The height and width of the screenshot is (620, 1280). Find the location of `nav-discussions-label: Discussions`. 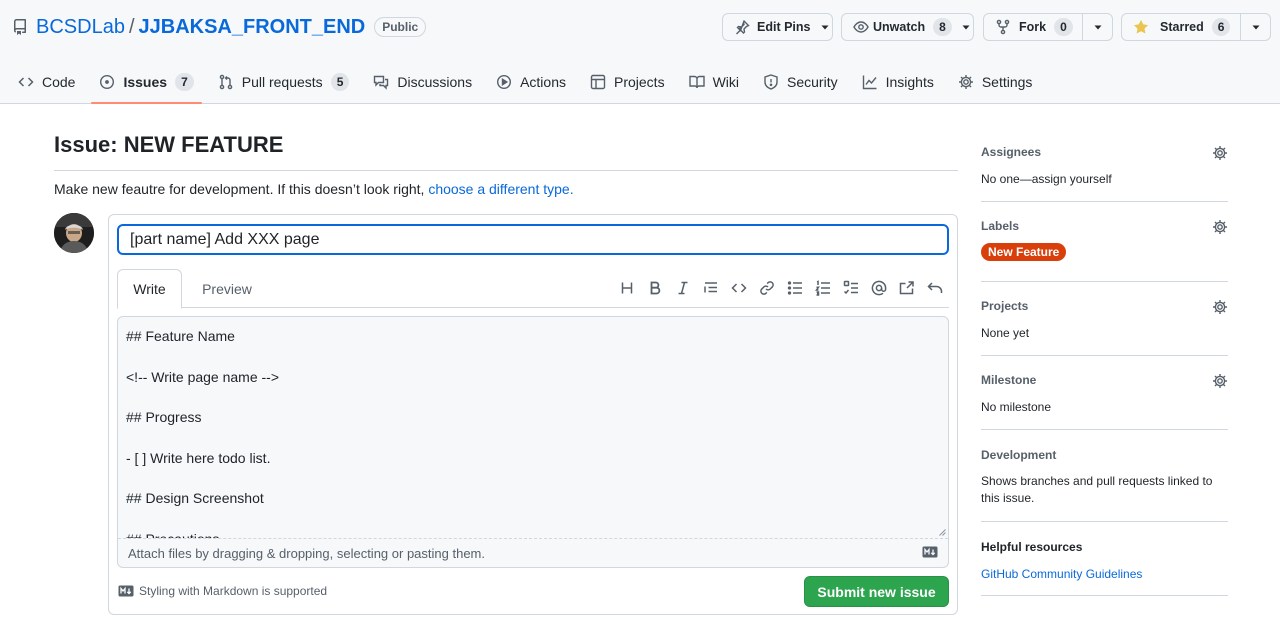

nav-discussions-label: Discussions is located at coordinates (435, 82).